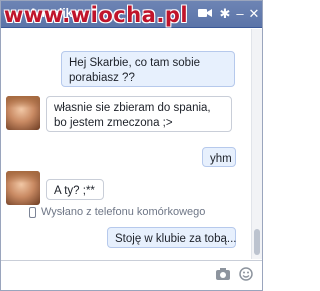 This screenshot has width=320, height=291. Describe the element at coordinates (246, 275) in the screenshot. I see `emoji-icon` at that location.